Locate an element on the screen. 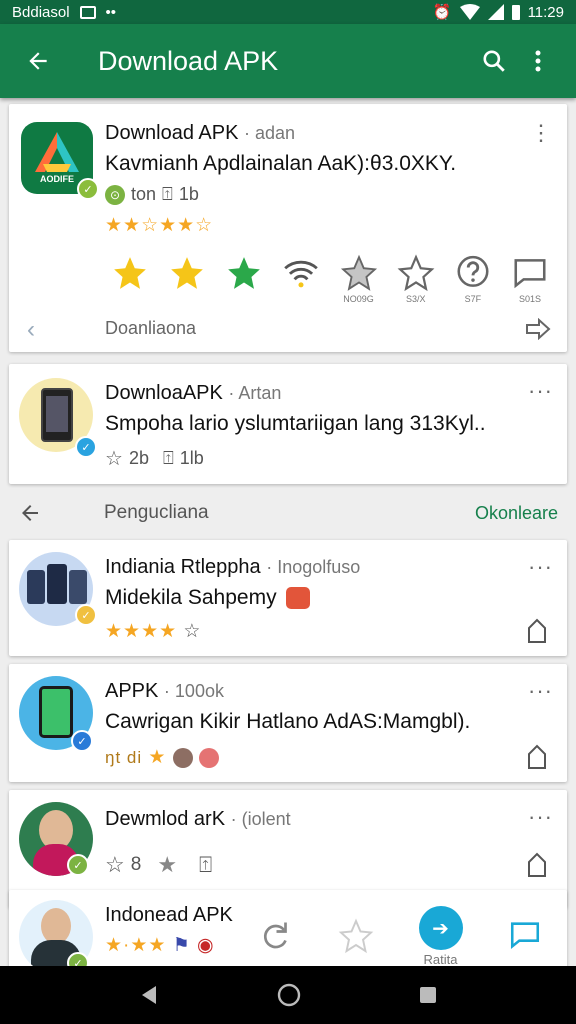  more-vert-icon is located at coordinates (538, 61).